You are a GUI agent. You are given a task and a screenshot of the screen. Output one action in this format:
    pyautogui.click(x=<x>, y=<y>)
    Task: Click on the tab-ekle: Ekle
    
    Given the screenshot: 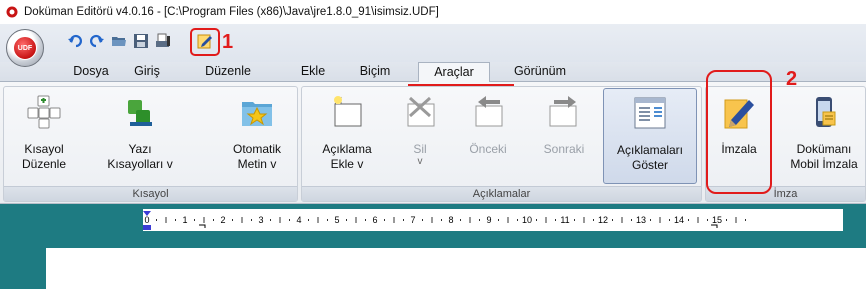 What is the action you would take?
    pyautogui.click(x=313, y=72)
    